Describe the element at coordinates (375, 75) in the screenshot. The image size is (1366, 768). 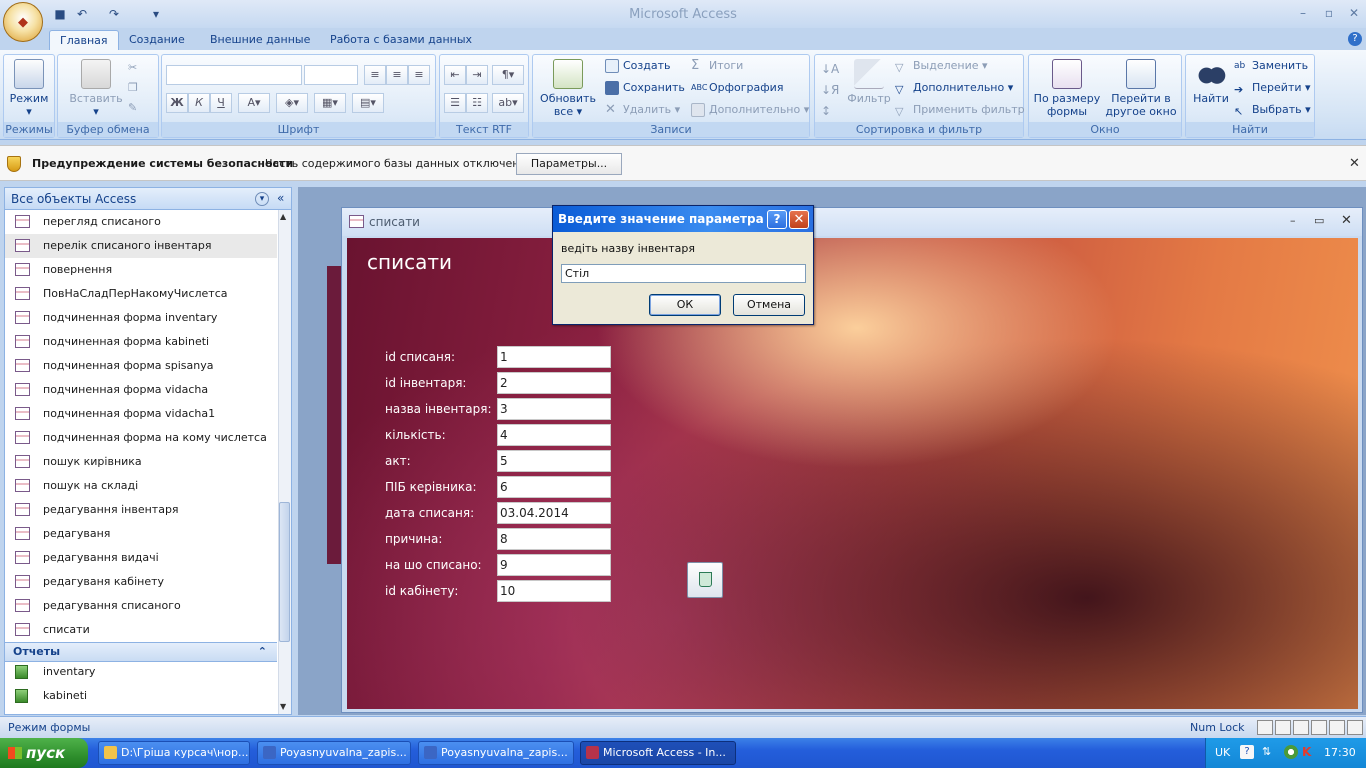
I see `align-left-icon: ≡` at that location.